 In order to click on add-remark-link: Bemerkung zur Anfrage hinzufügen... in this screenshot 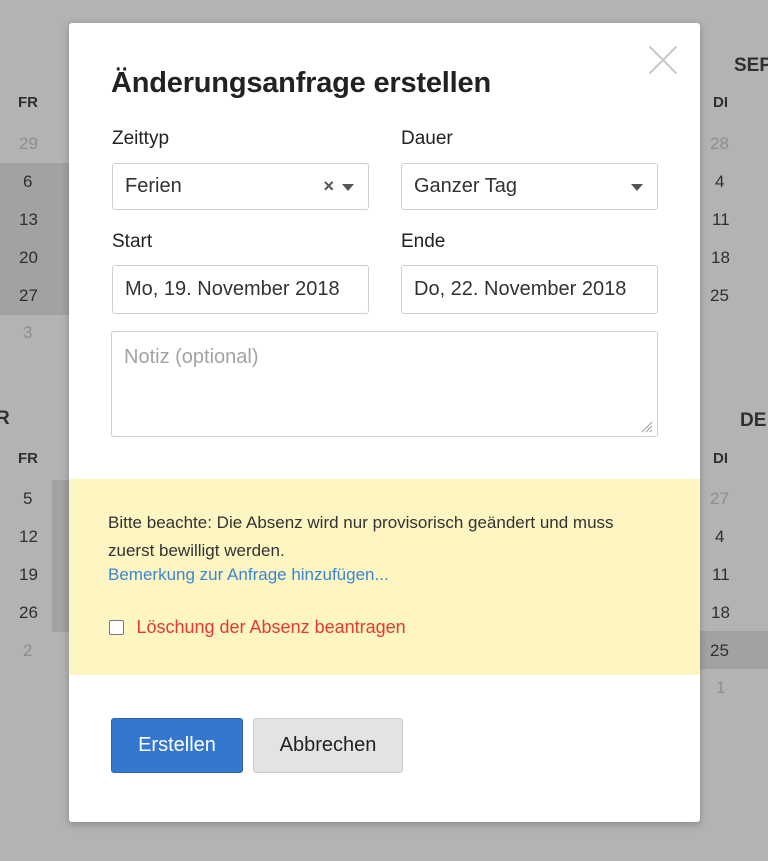, I will do `click(248, 575)`.